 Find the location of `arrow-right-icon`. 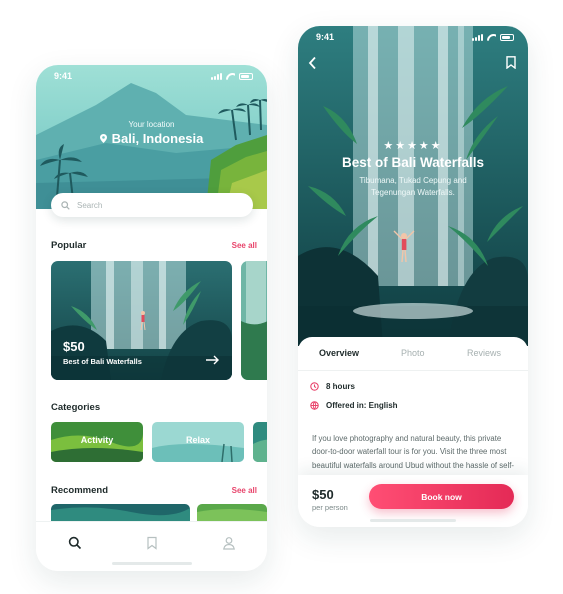

arrow-right-icon is located at coordinates (213, 360).